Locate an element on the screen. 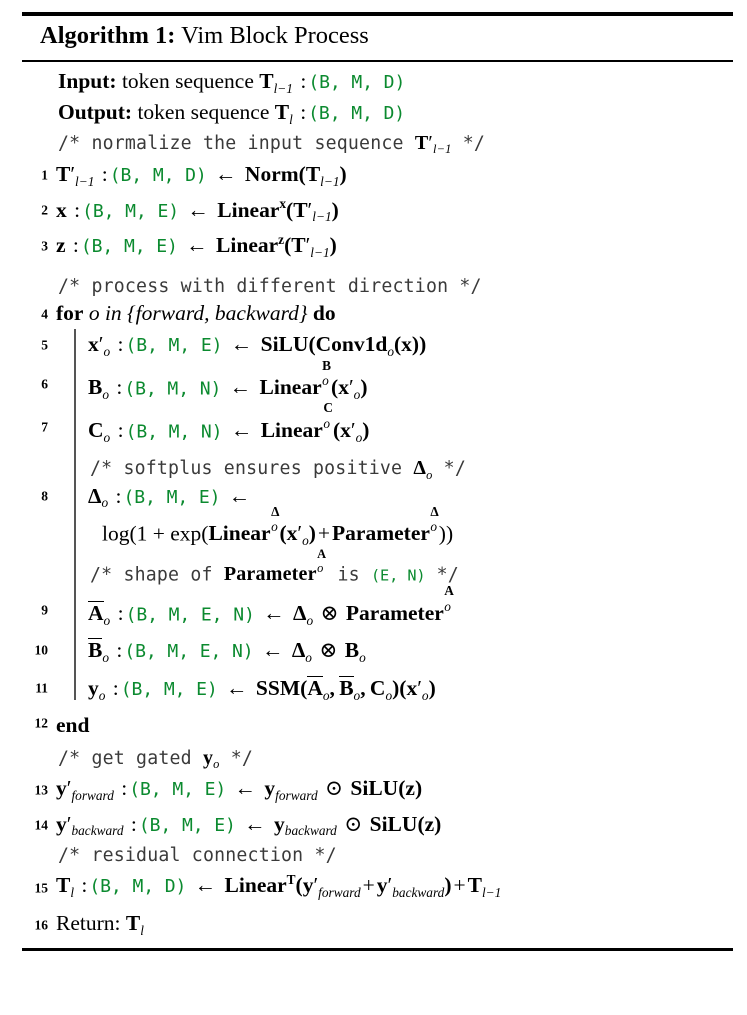 The height and width of the screenshot is (1015, 747). line-7-rhs: Linear Co (x′o) is located at coordinates (315, 422).